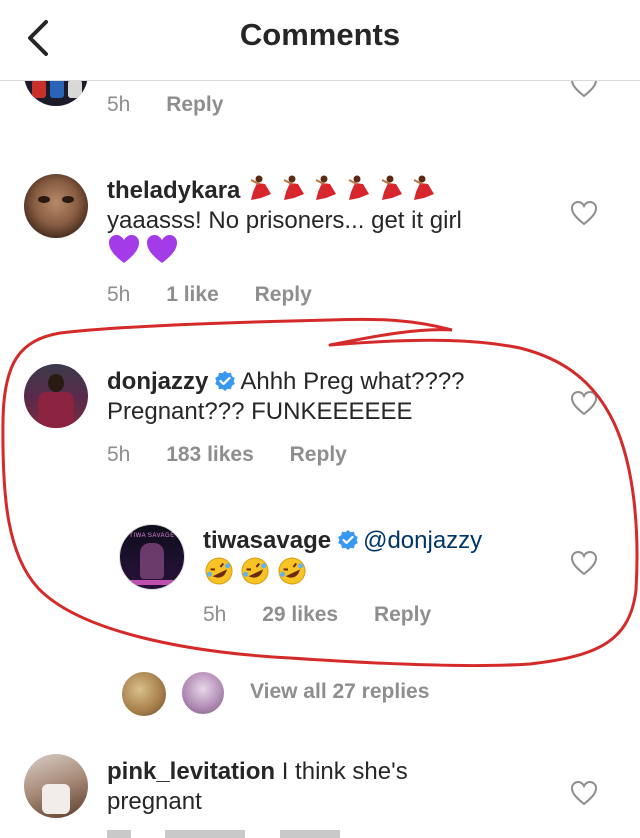  Describe the element at coordinates (192, 294) in the screenshot. I see `likes-count: 1 like` at that location.